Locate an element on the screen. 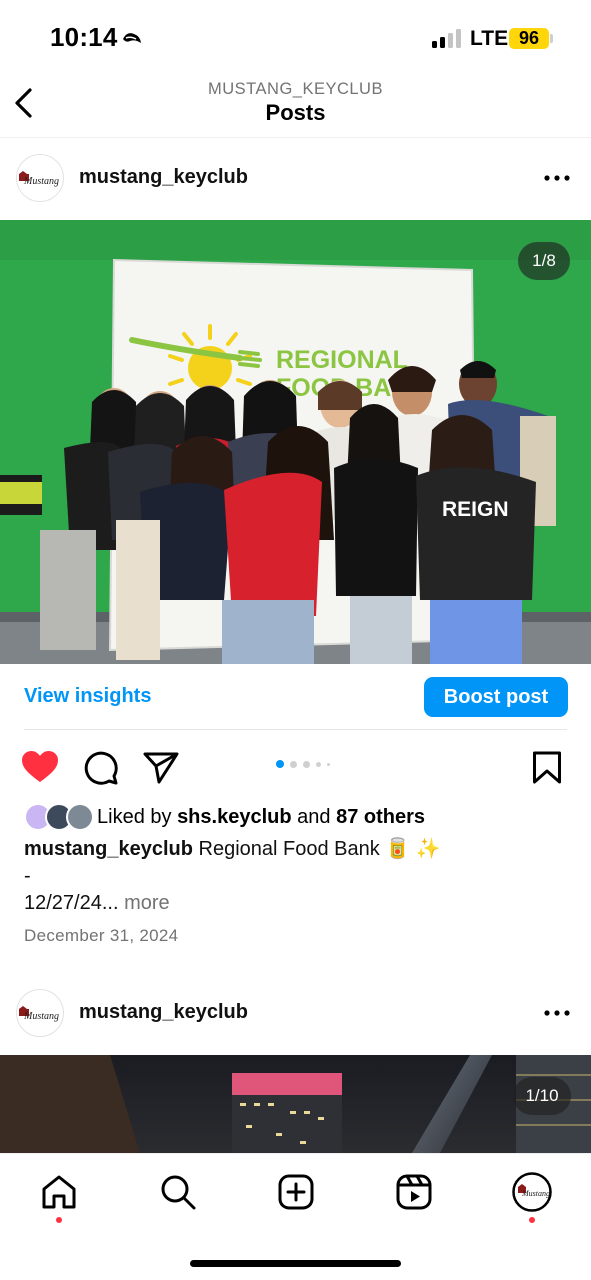 The image size is (591, 1280). profile-avatar: Mustang is located at coordinates (532, 1192).